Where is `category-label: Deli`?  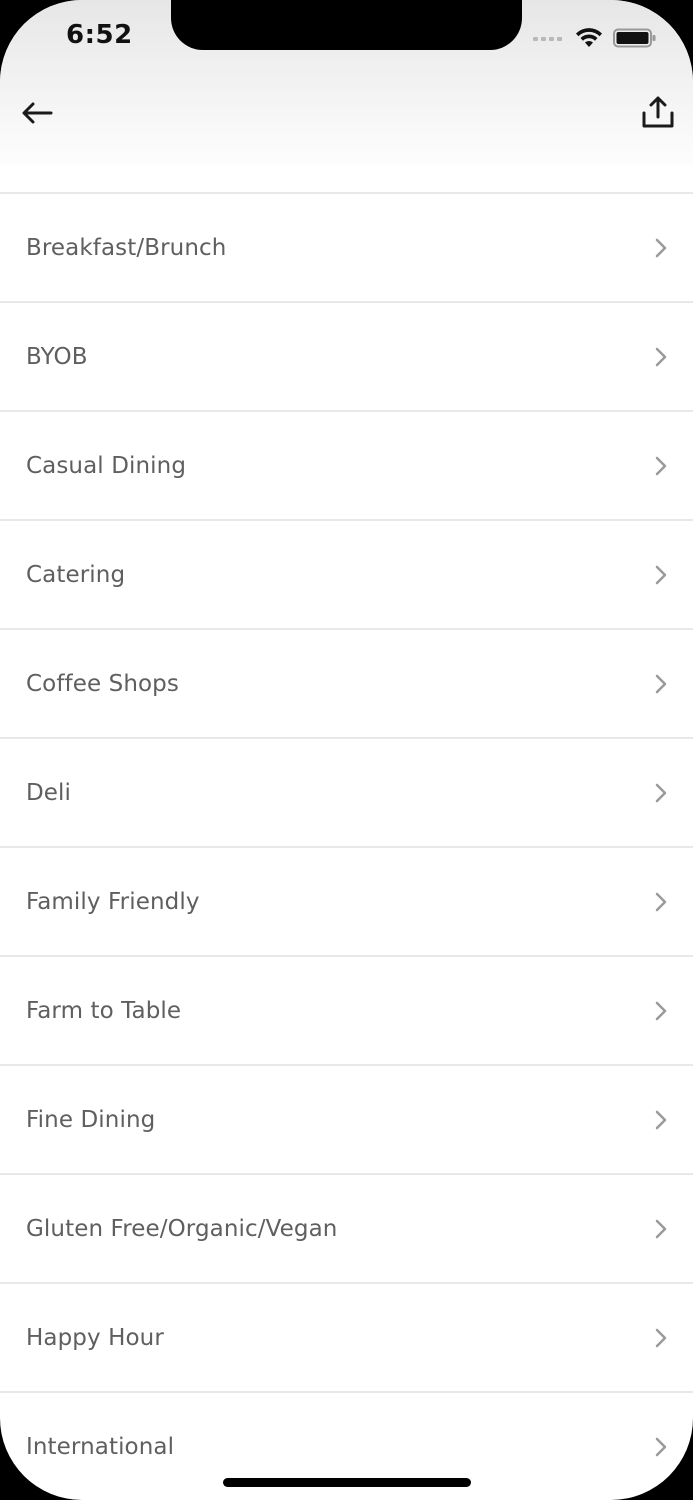
category-label: Deli is located at coordinates (49, 792).